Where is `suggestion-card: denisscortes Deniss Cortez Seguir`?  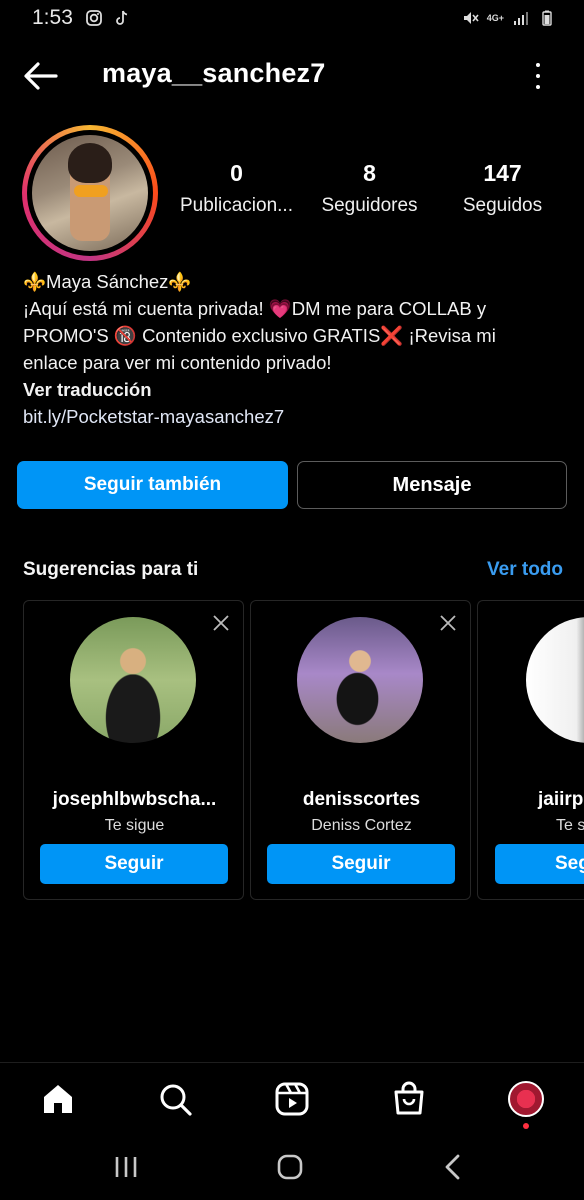
suggestion-card: denisscortes Deniss Cortez Seguir is located at coordinates (360, 750).